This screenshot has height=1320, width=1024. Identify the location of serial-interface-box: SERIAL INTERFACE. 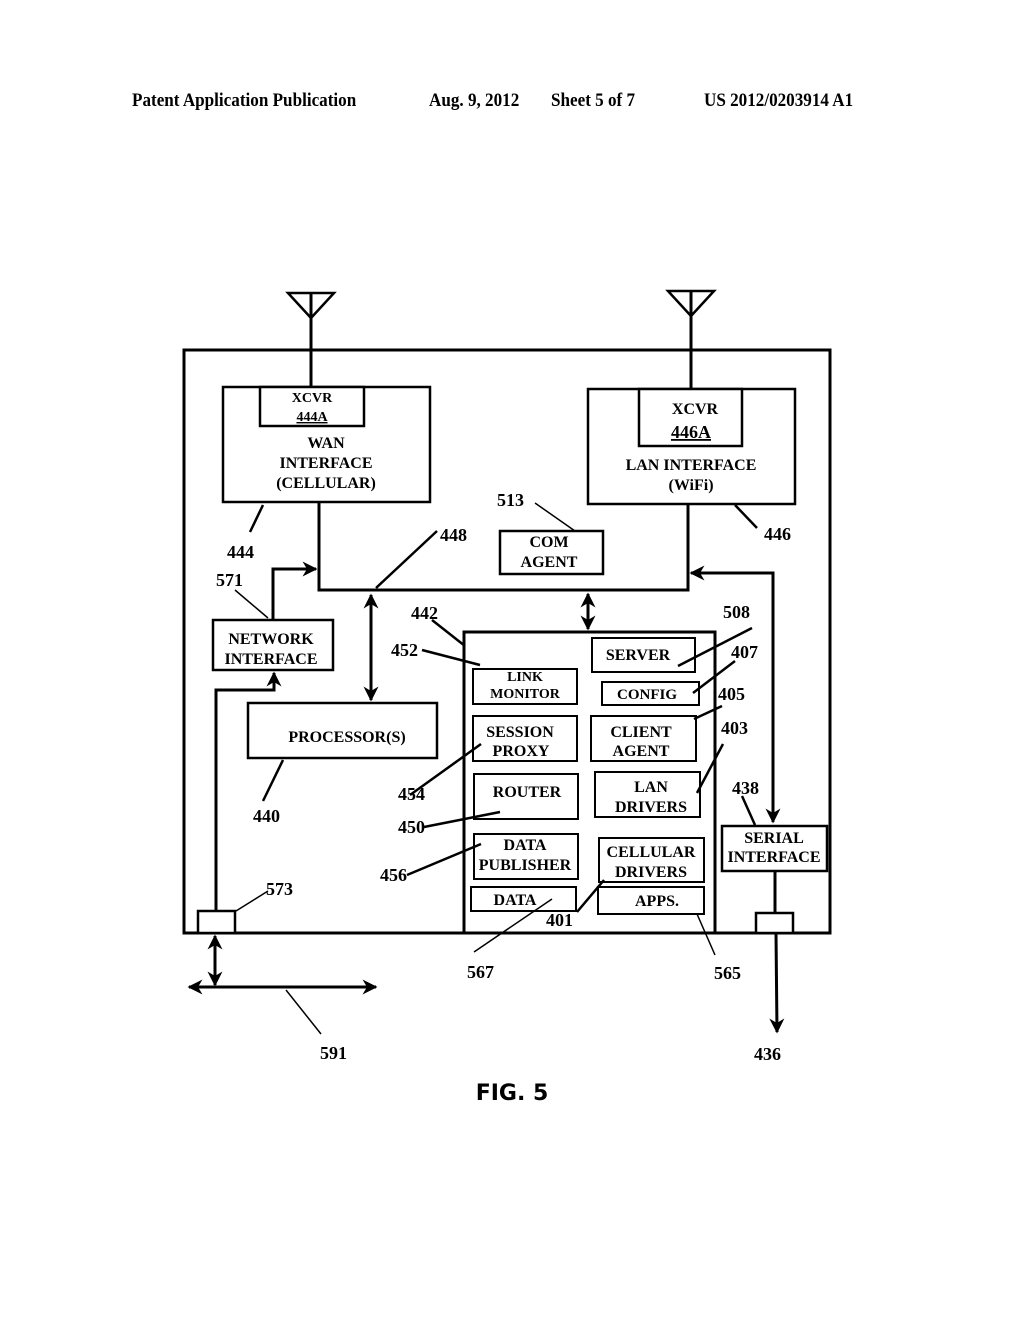
(774, 848).